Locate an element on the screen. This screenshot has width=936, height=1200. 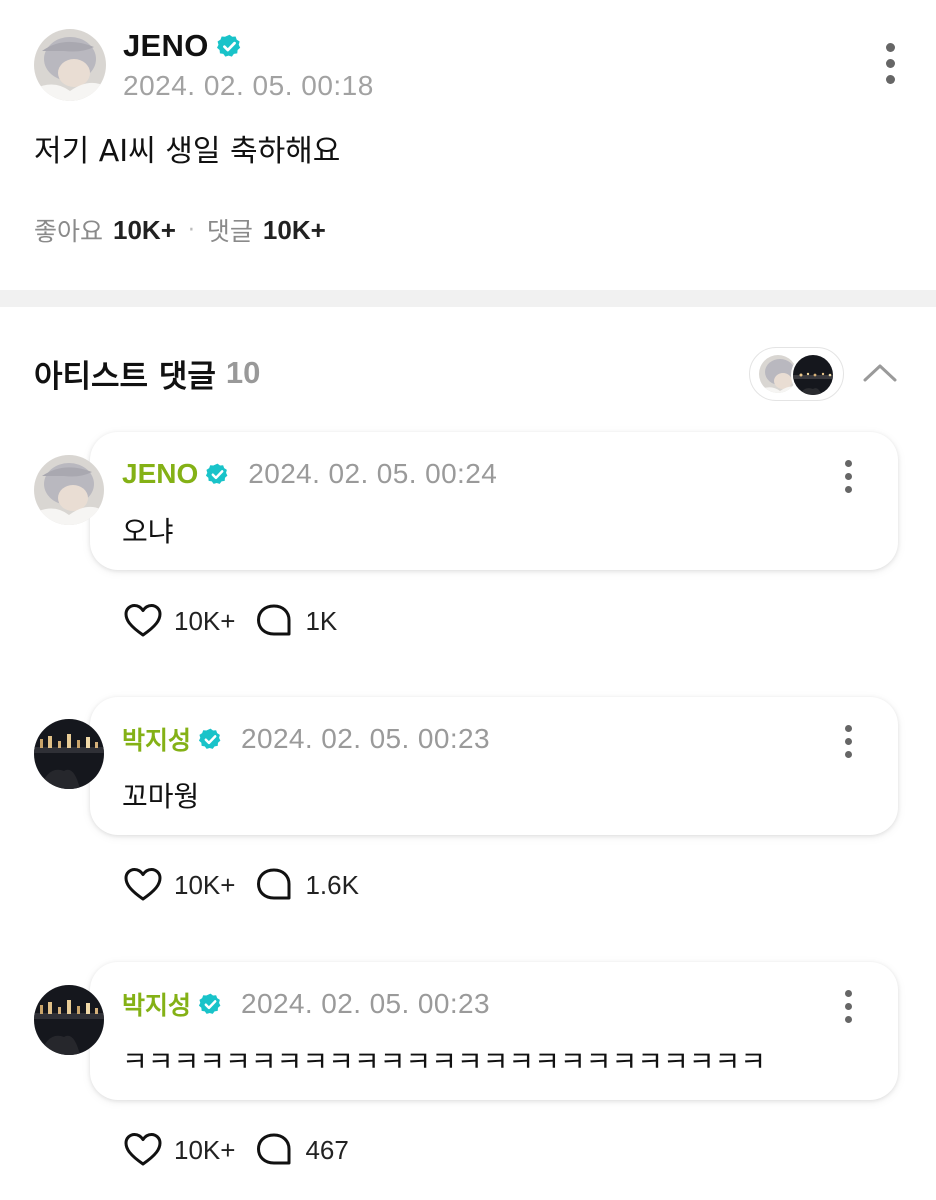
artist-avatar-stack is located at coordinates (796, 374).